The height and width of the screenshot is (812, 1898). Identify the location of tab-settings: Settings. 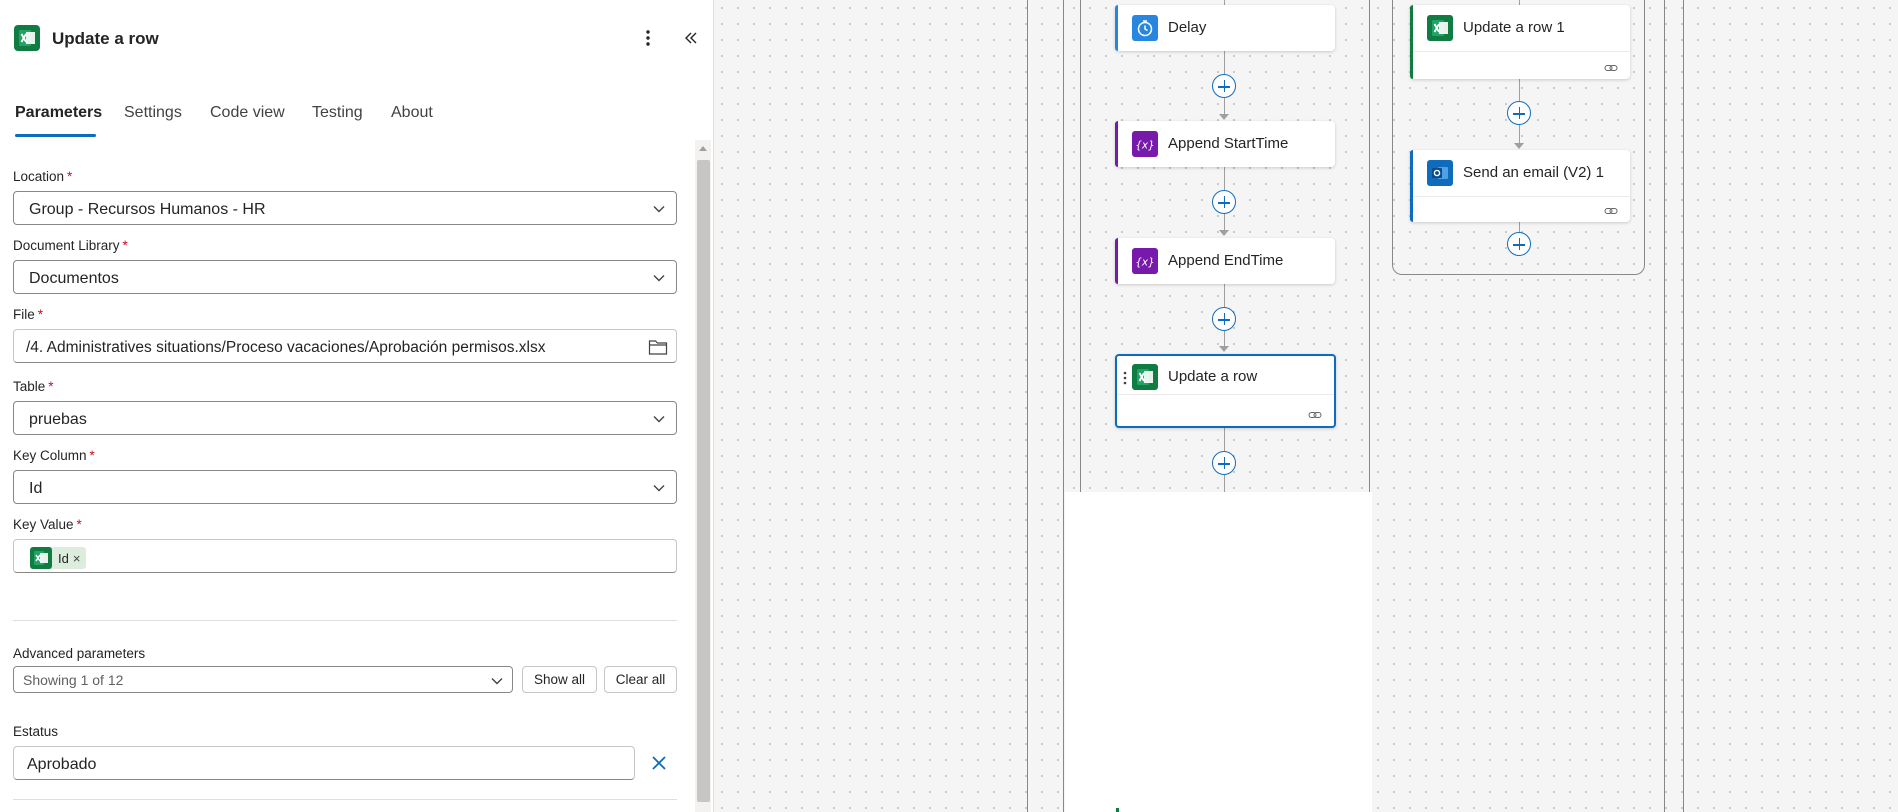
(153, 113).